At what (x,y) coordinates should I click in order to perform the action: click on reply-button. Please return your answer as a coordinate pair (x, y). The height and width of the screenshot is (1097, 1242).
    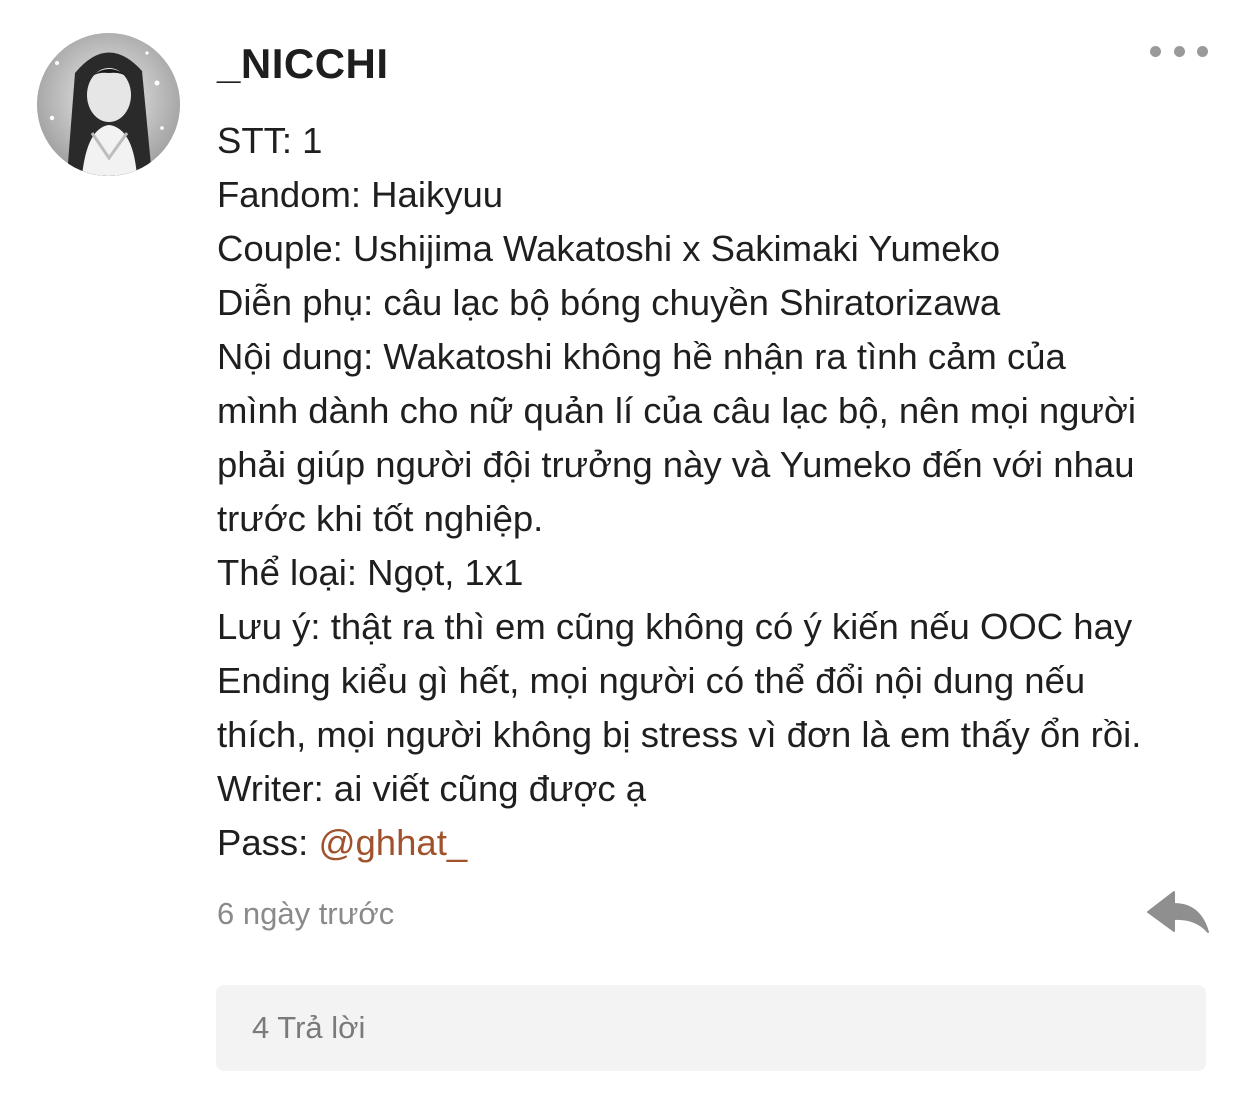
    Looking at the image, I should click on (1179, 915).